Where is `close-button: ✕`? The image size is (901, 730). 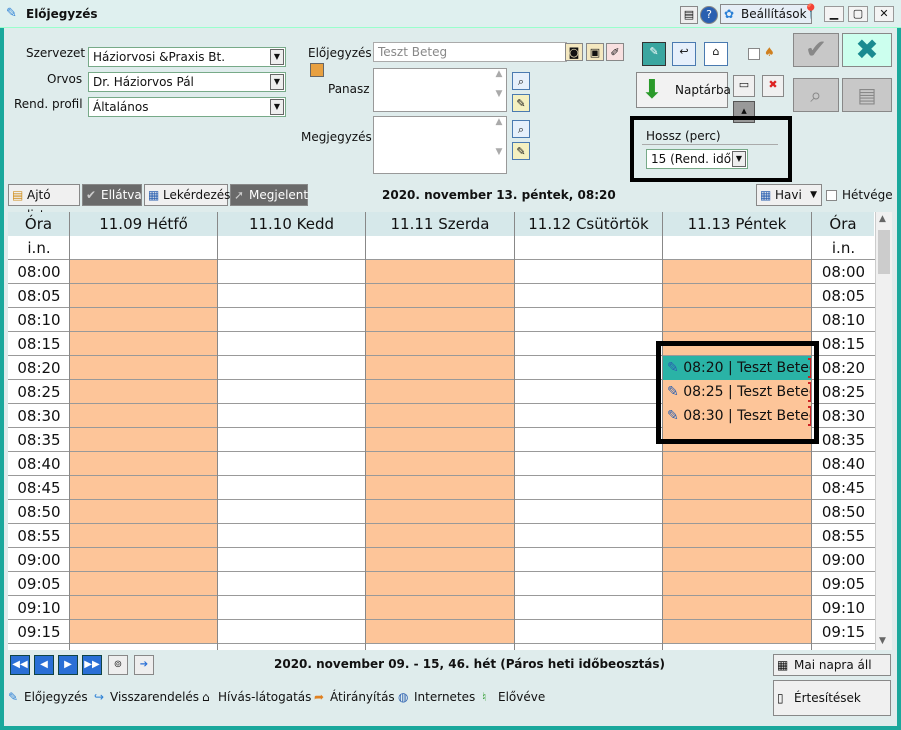 close-button: ✕ is located at coordinates (884, 14).